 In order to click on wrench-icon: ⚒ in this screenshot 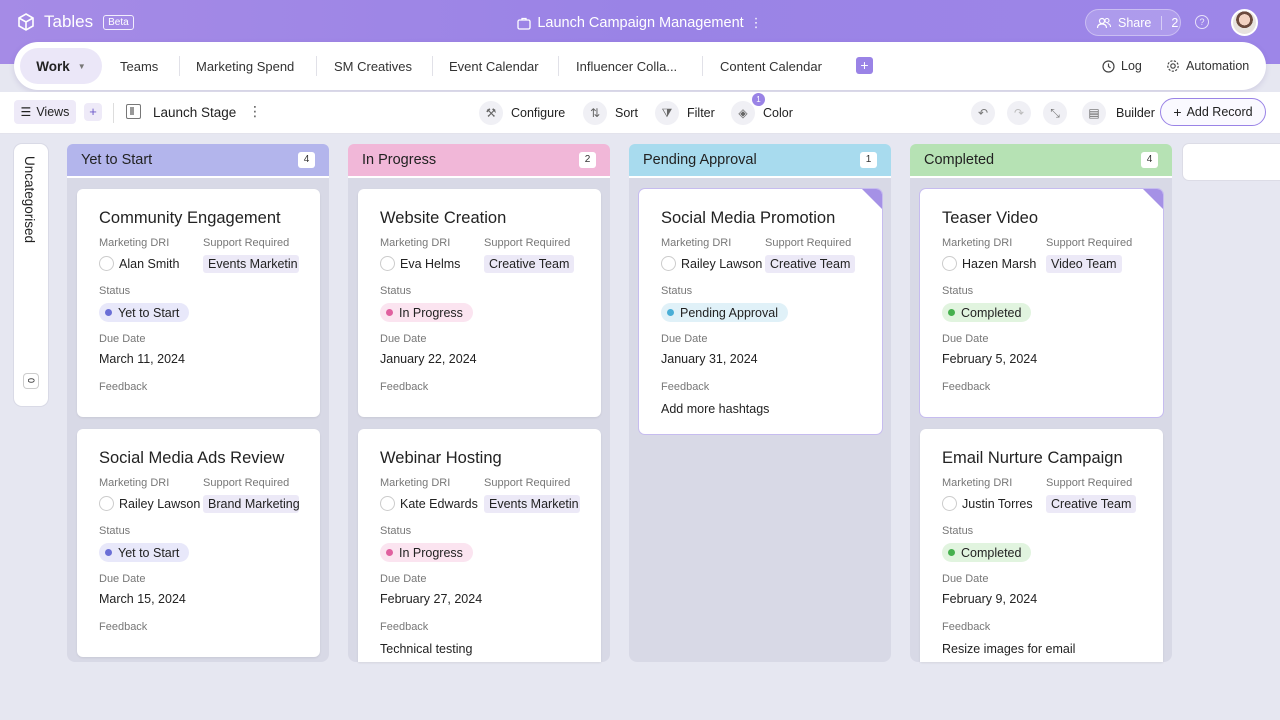, I will do `click(491, 113)`.